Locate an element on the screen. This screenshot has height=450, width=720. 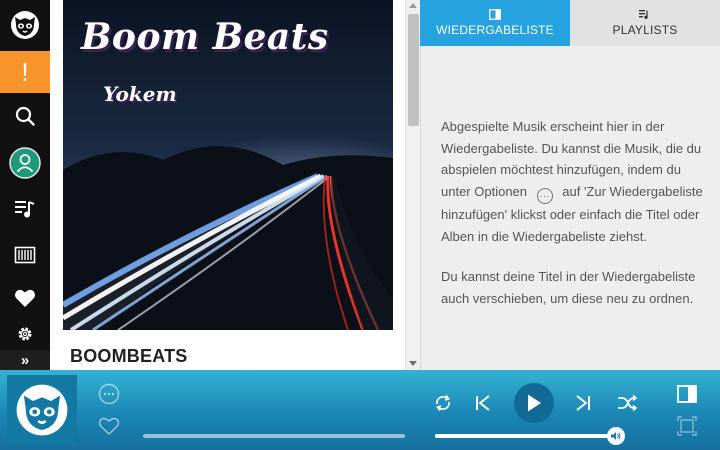
content-scrollbar is located at coordinates (412, 185).